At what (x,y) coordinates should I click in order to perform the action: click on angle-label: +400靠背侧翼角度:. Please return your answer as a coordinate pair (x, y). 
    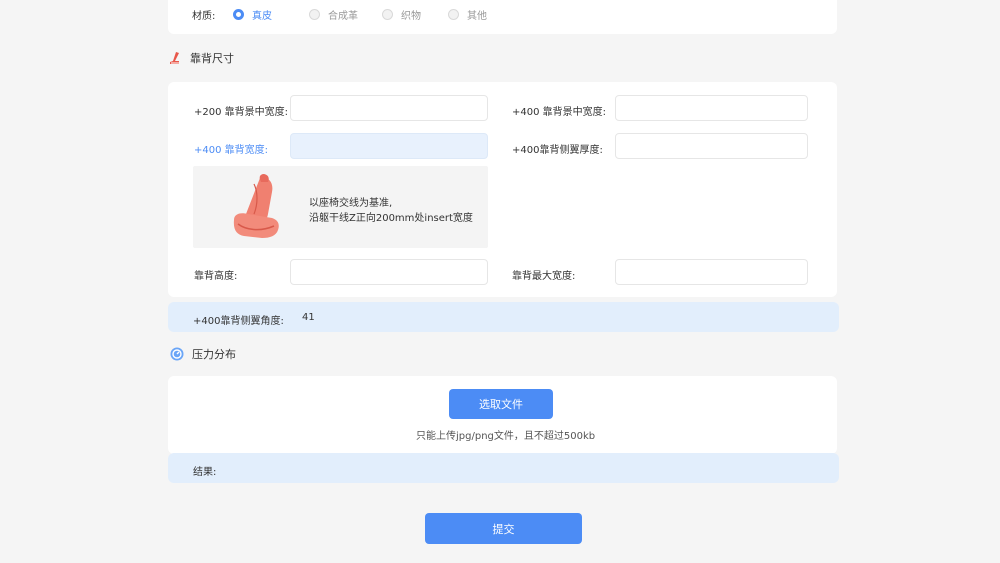
    Looking at the image, I should click on (238, 321).